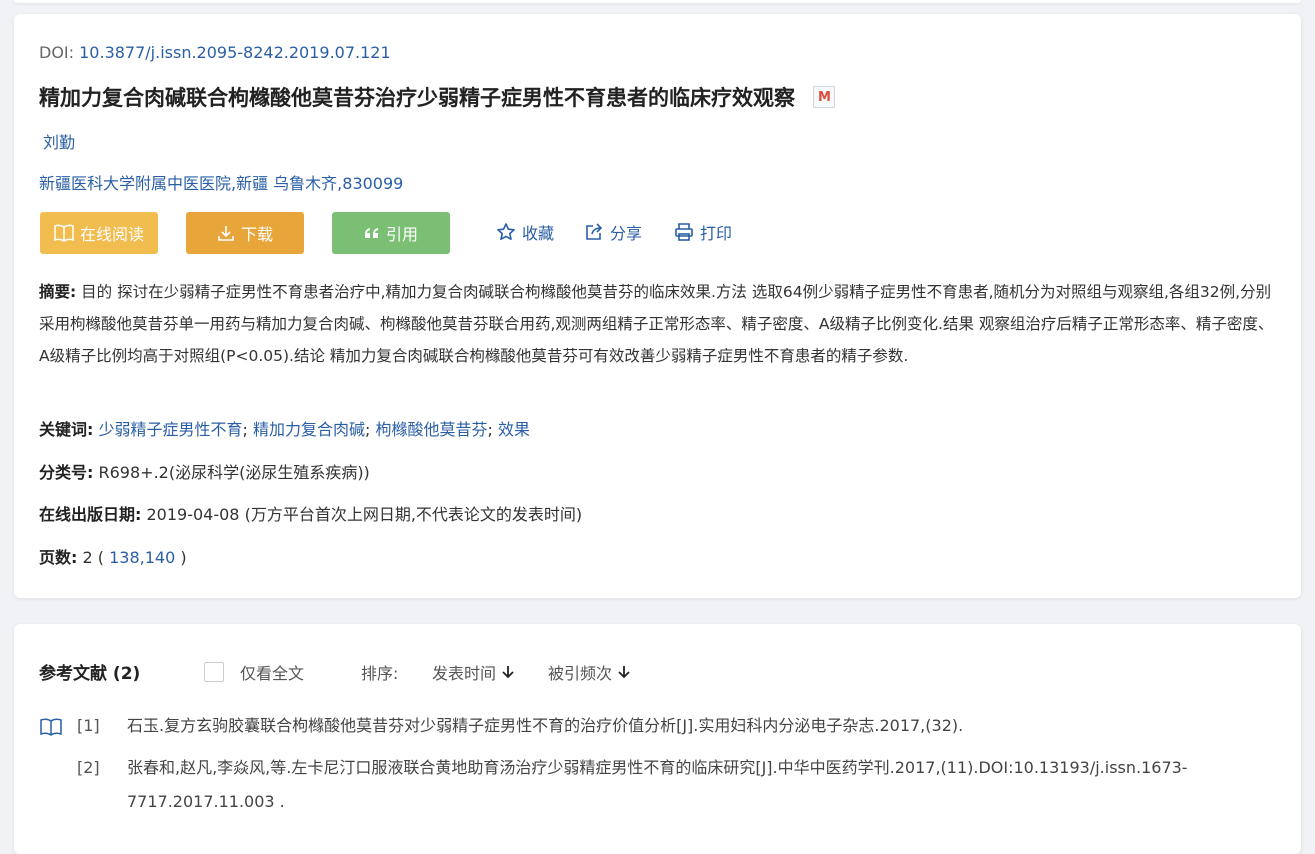 The image size is (1315, 854). What do you see at coordinates (594, 231) in the screenshot?
I see `share-icon` at bounding box center [594, 231].